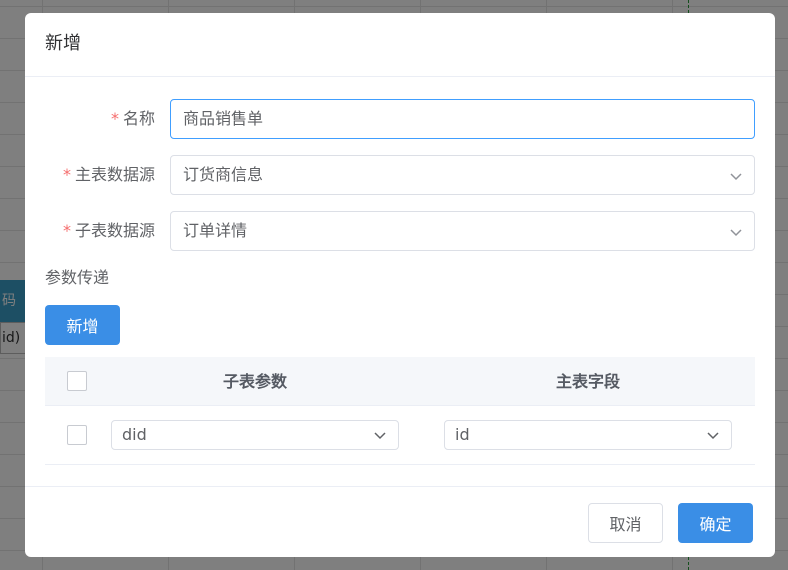 The height and width of the screenshot is (570, 788). I want to click on main-field-select: id, so click(588, 435).